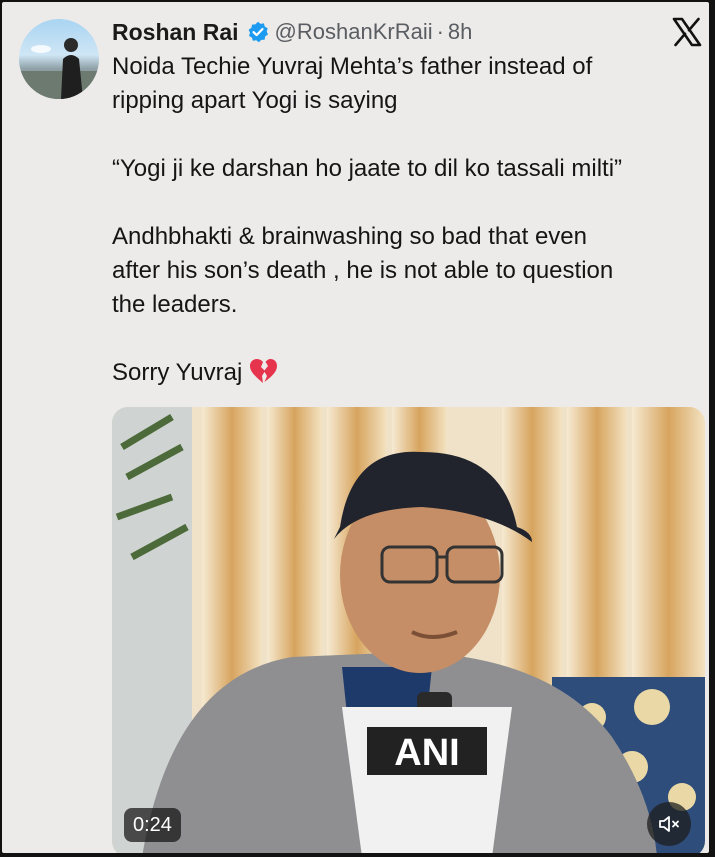 The height and width of the screenshot is (857, 715). I want to click on tweet-header: Roshan Rai @RoshanKrRaii · 8h, so click(292, 32).